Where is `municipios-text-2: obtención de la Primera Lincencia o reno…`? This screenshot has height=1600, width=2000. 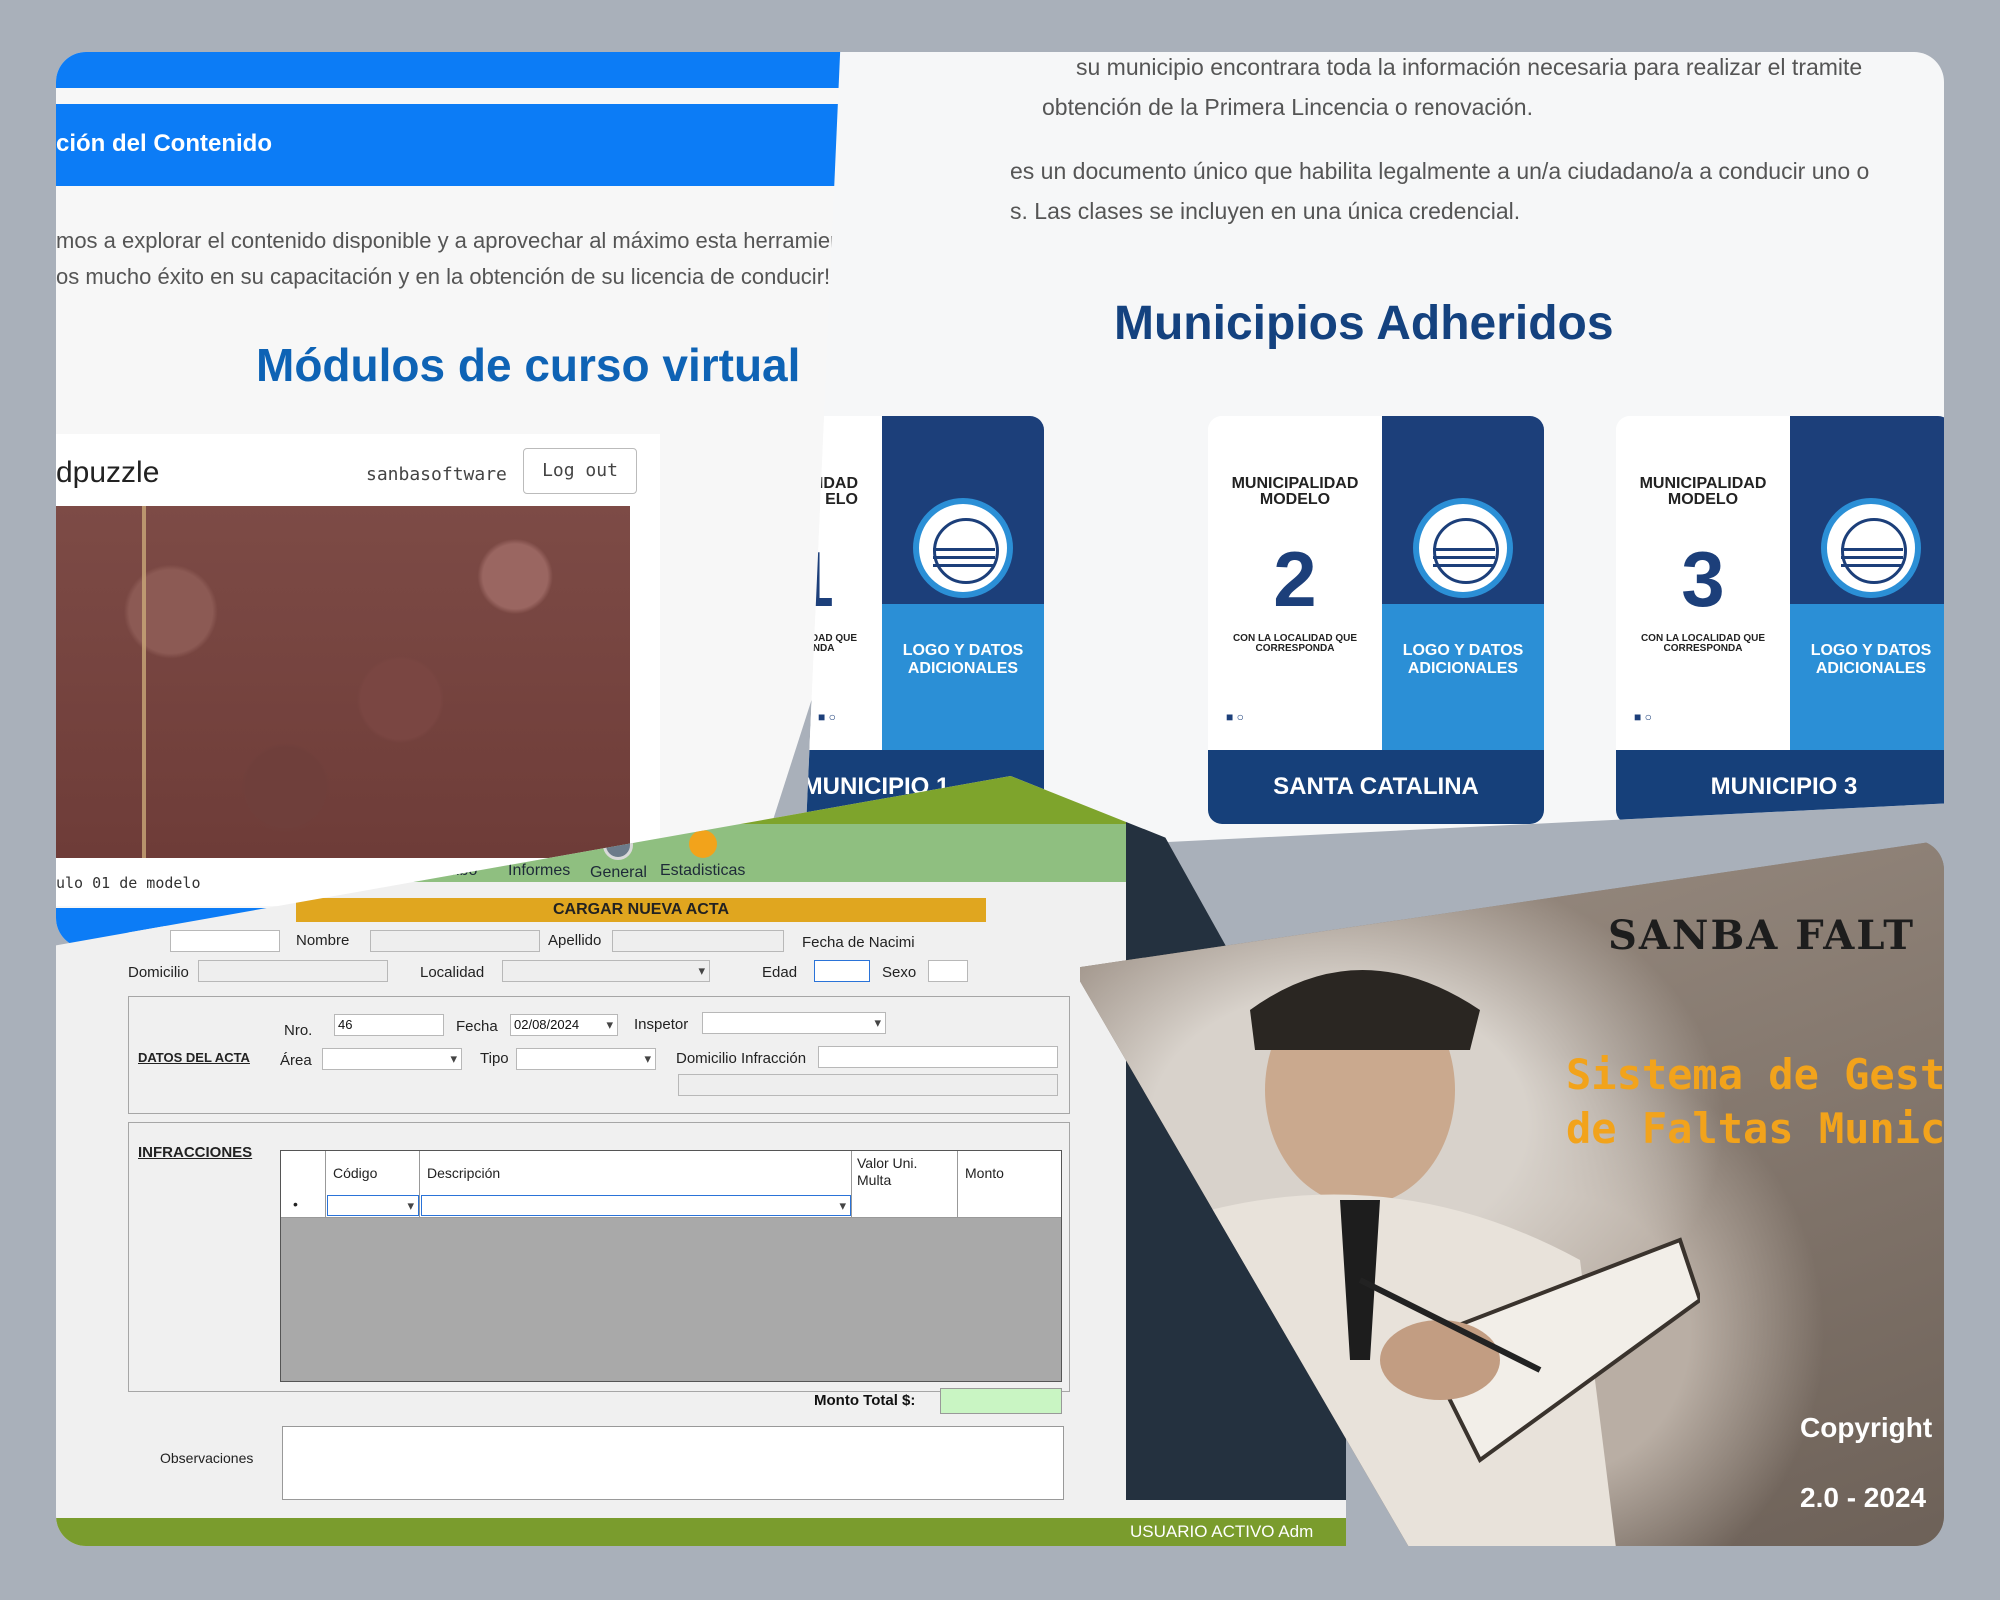
municipios-text-2: obtención de la Primera Lincencia o reno… is located at coordinates (1287, 107).